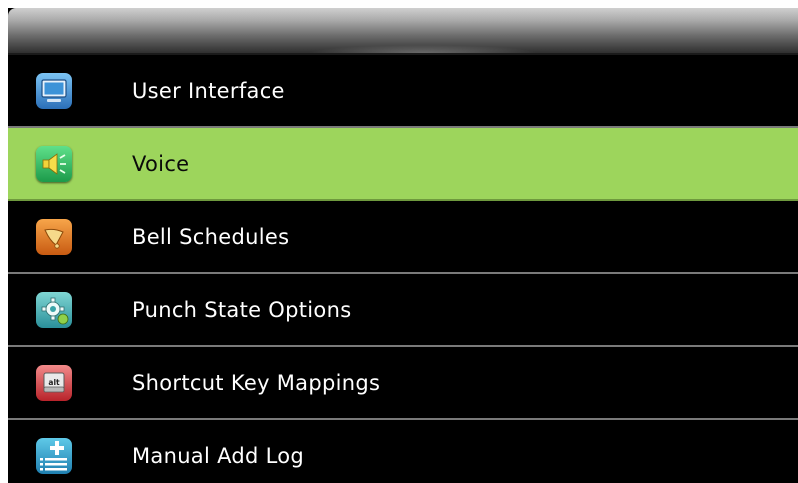  What do you see at coordinates (403, 91) in the screenshot?
I see `menu-item-user-interface: User Interface` at bounding box center [403, 91].